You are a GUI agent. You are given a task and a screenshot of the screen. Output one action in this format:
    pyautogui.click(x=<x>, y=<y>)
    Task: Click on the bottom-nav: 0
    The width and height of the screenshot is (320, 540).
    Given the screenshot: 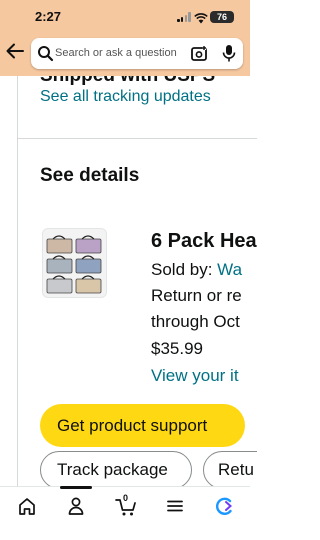 What is the action you would take?
    pyautogui.click(x=125, y=513)
    